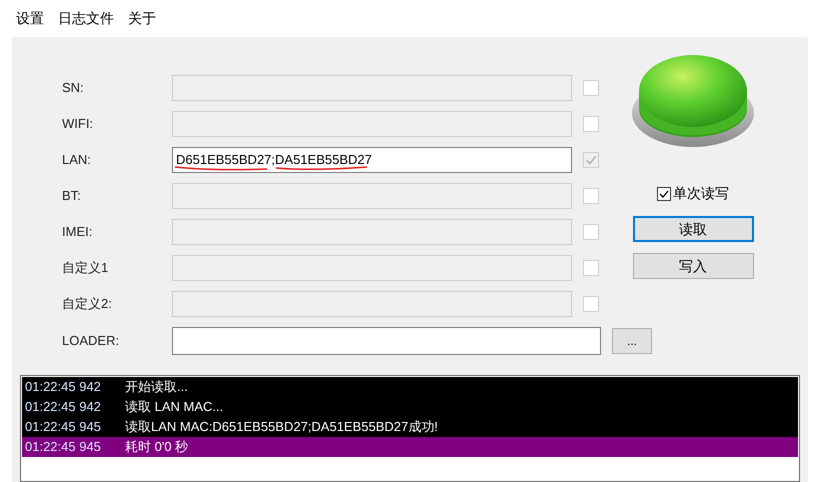 This screenshot has width=816, height=482. What do you see at coordinates (372, 160) in the screenshot?
I see `text-field: D651EB55BD27;DA51EB55BD27` at bounding box center [372, 160].